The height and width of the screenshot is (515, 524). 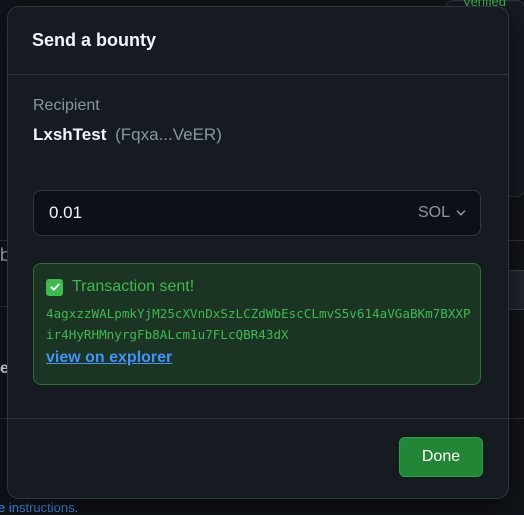 I want to click on amount-value: 0.01, so click(x=65, y=213).